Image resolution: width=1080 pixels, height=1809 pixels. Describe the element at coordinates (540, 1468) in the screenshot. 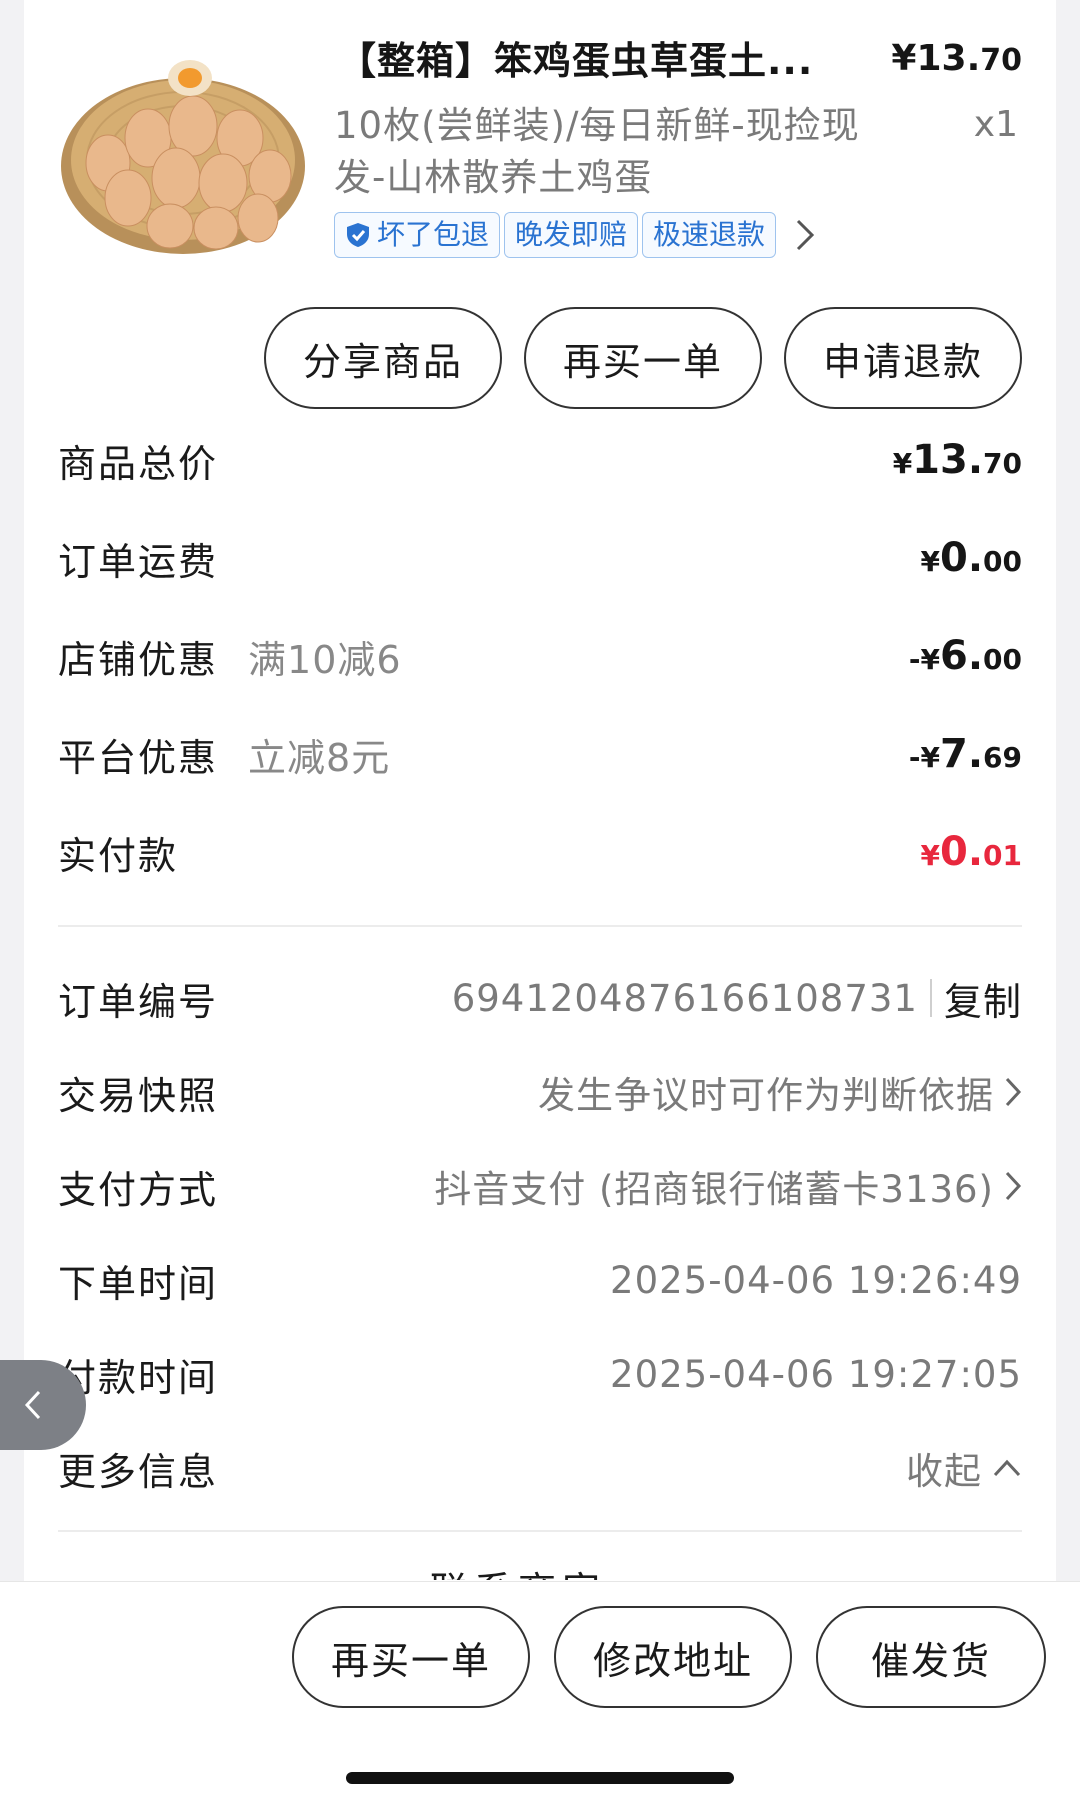

I see `row-more-info: 更多信息 收起` at that location.